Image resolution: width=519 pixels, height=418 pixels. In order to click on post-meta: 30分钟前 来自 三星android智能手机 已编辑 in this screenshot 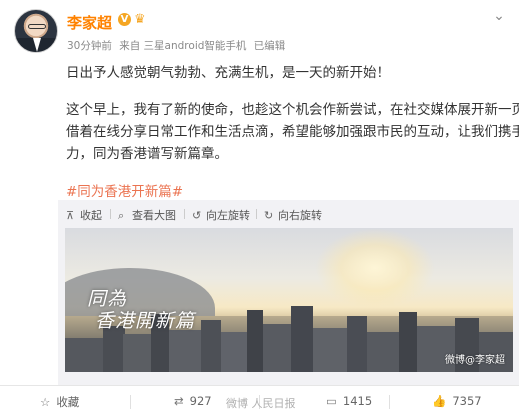, I will do `click(178, 45)`.